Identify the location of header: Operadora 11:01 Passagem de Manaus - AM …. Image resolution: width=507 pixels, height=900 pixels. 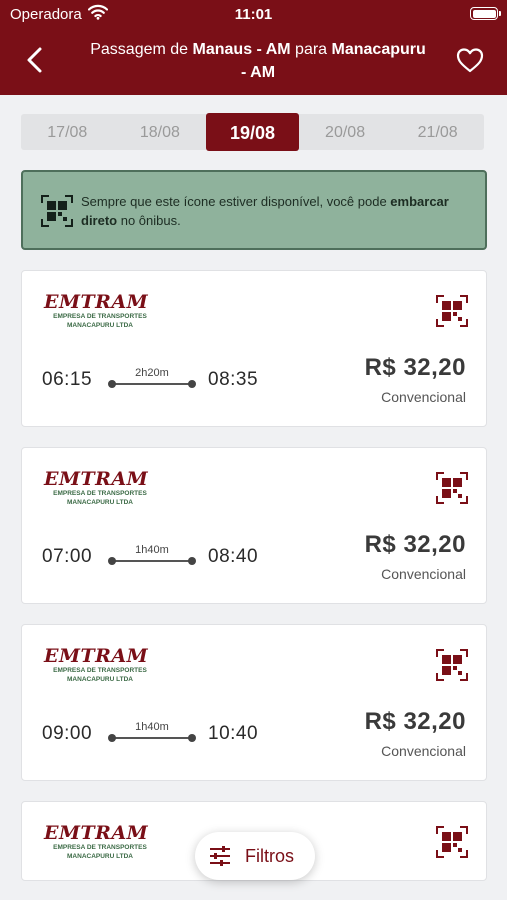
(253, 47).